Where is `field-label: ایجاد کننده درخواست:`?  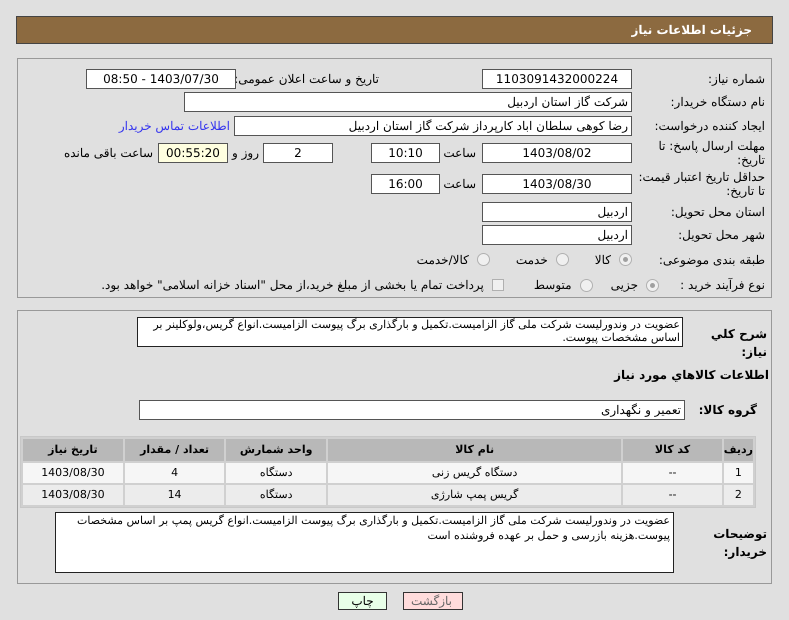
field-label: ایجاد کننده درخواست: is located at coordinates (709, 125).